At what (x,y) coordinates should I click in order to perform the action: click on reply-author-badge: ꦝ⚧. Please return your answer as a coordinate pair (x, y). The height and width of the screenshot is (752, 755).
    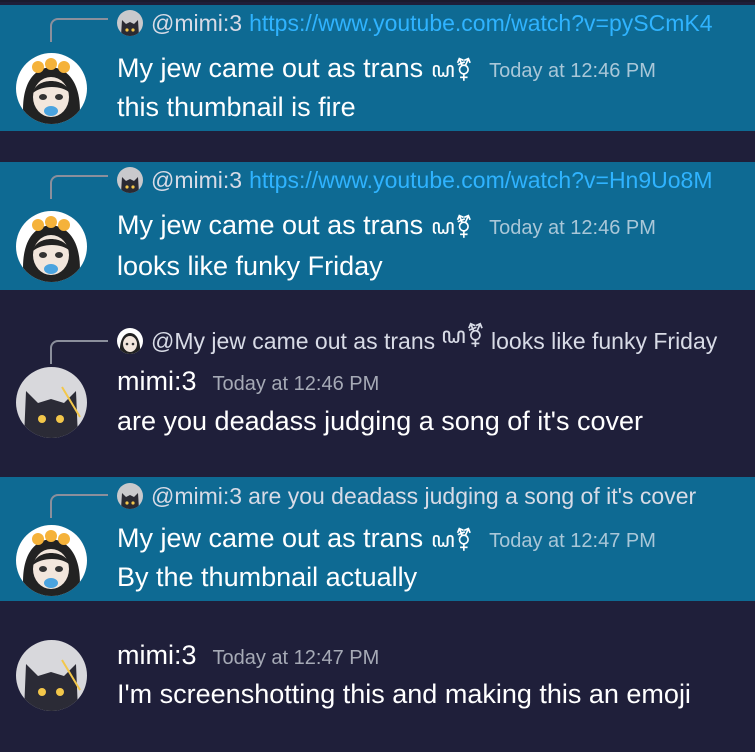
    Looking at the image, I should click on (463, 334).